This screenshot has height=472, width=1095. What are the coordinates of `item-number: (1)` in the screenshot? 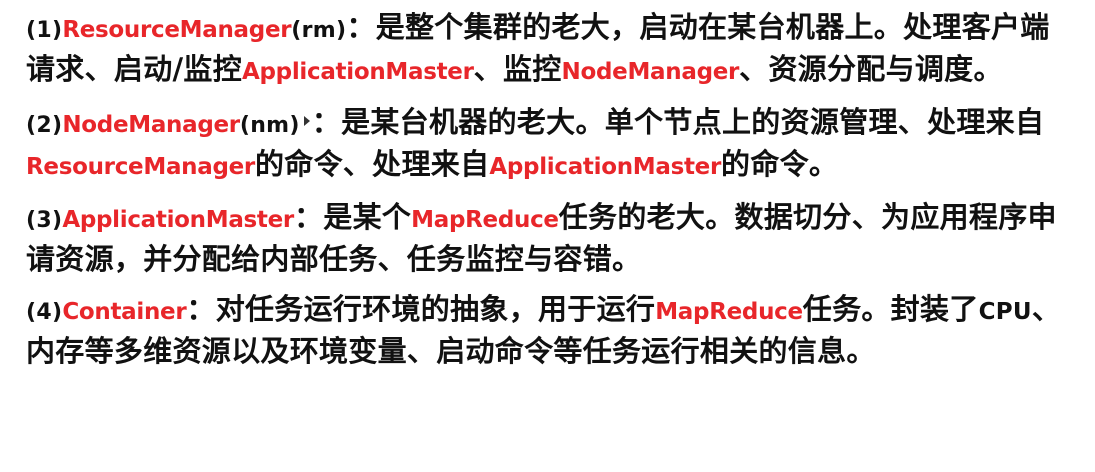 It's located at (44, 30).